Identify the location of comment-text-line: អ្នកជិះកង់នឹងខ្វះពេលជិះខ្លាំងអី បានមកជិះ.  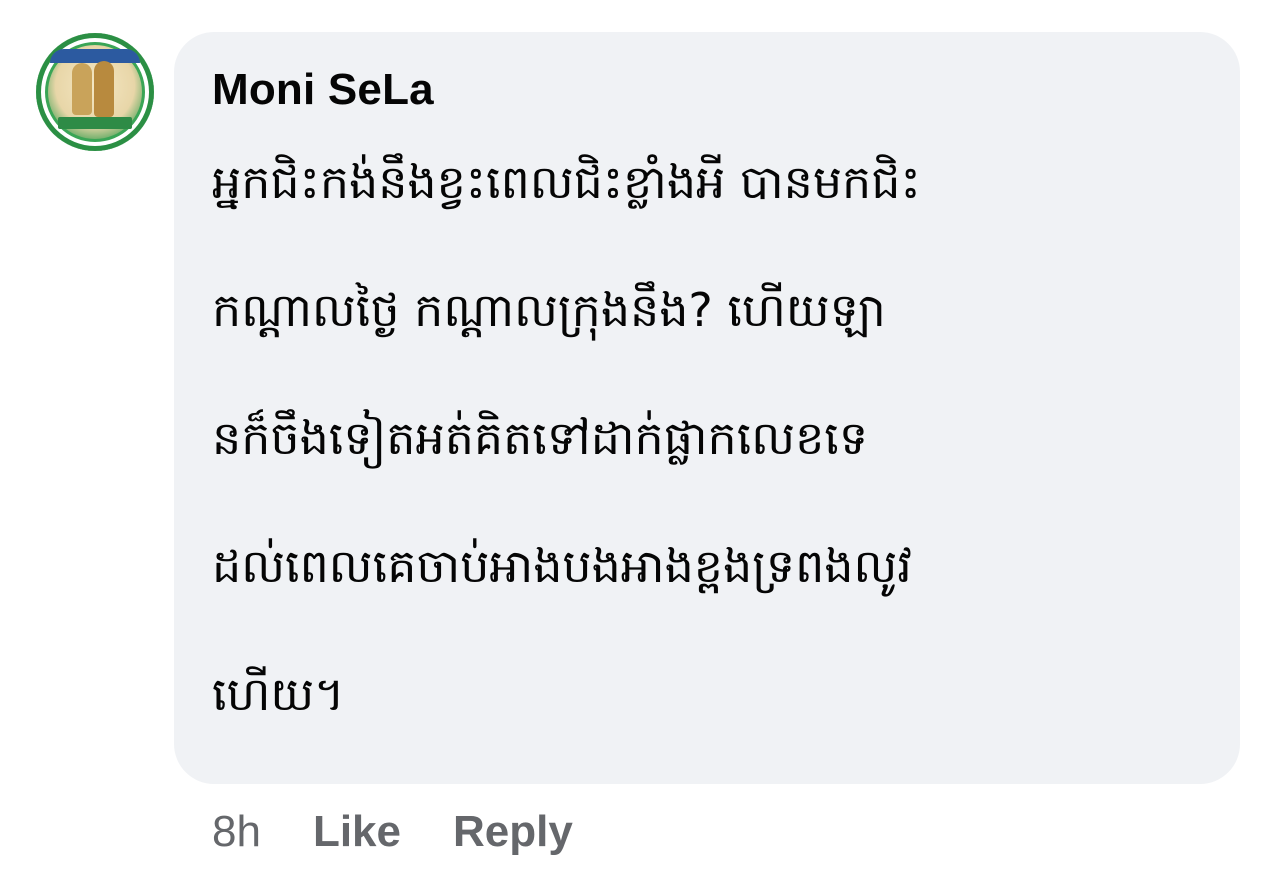
(566, 182).